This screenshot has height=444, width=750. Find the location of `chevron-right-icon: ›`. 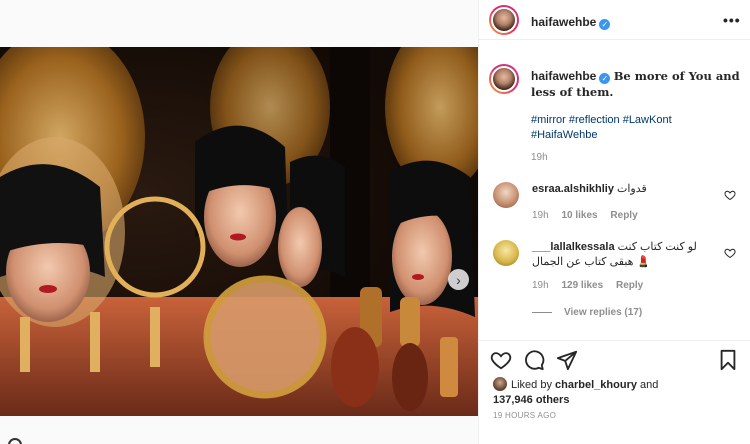

chevron-right-icon: › is located at coordinates (458, 279).